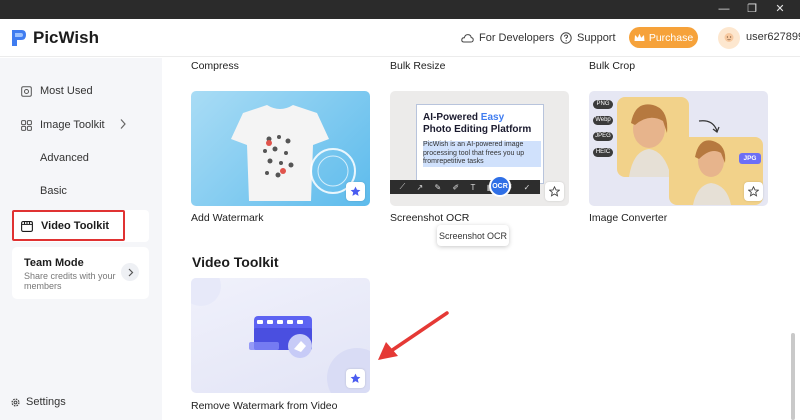 This screenshot has width=800, height=420. I want to click on tool-card-add-watermark, so click(280, 148).